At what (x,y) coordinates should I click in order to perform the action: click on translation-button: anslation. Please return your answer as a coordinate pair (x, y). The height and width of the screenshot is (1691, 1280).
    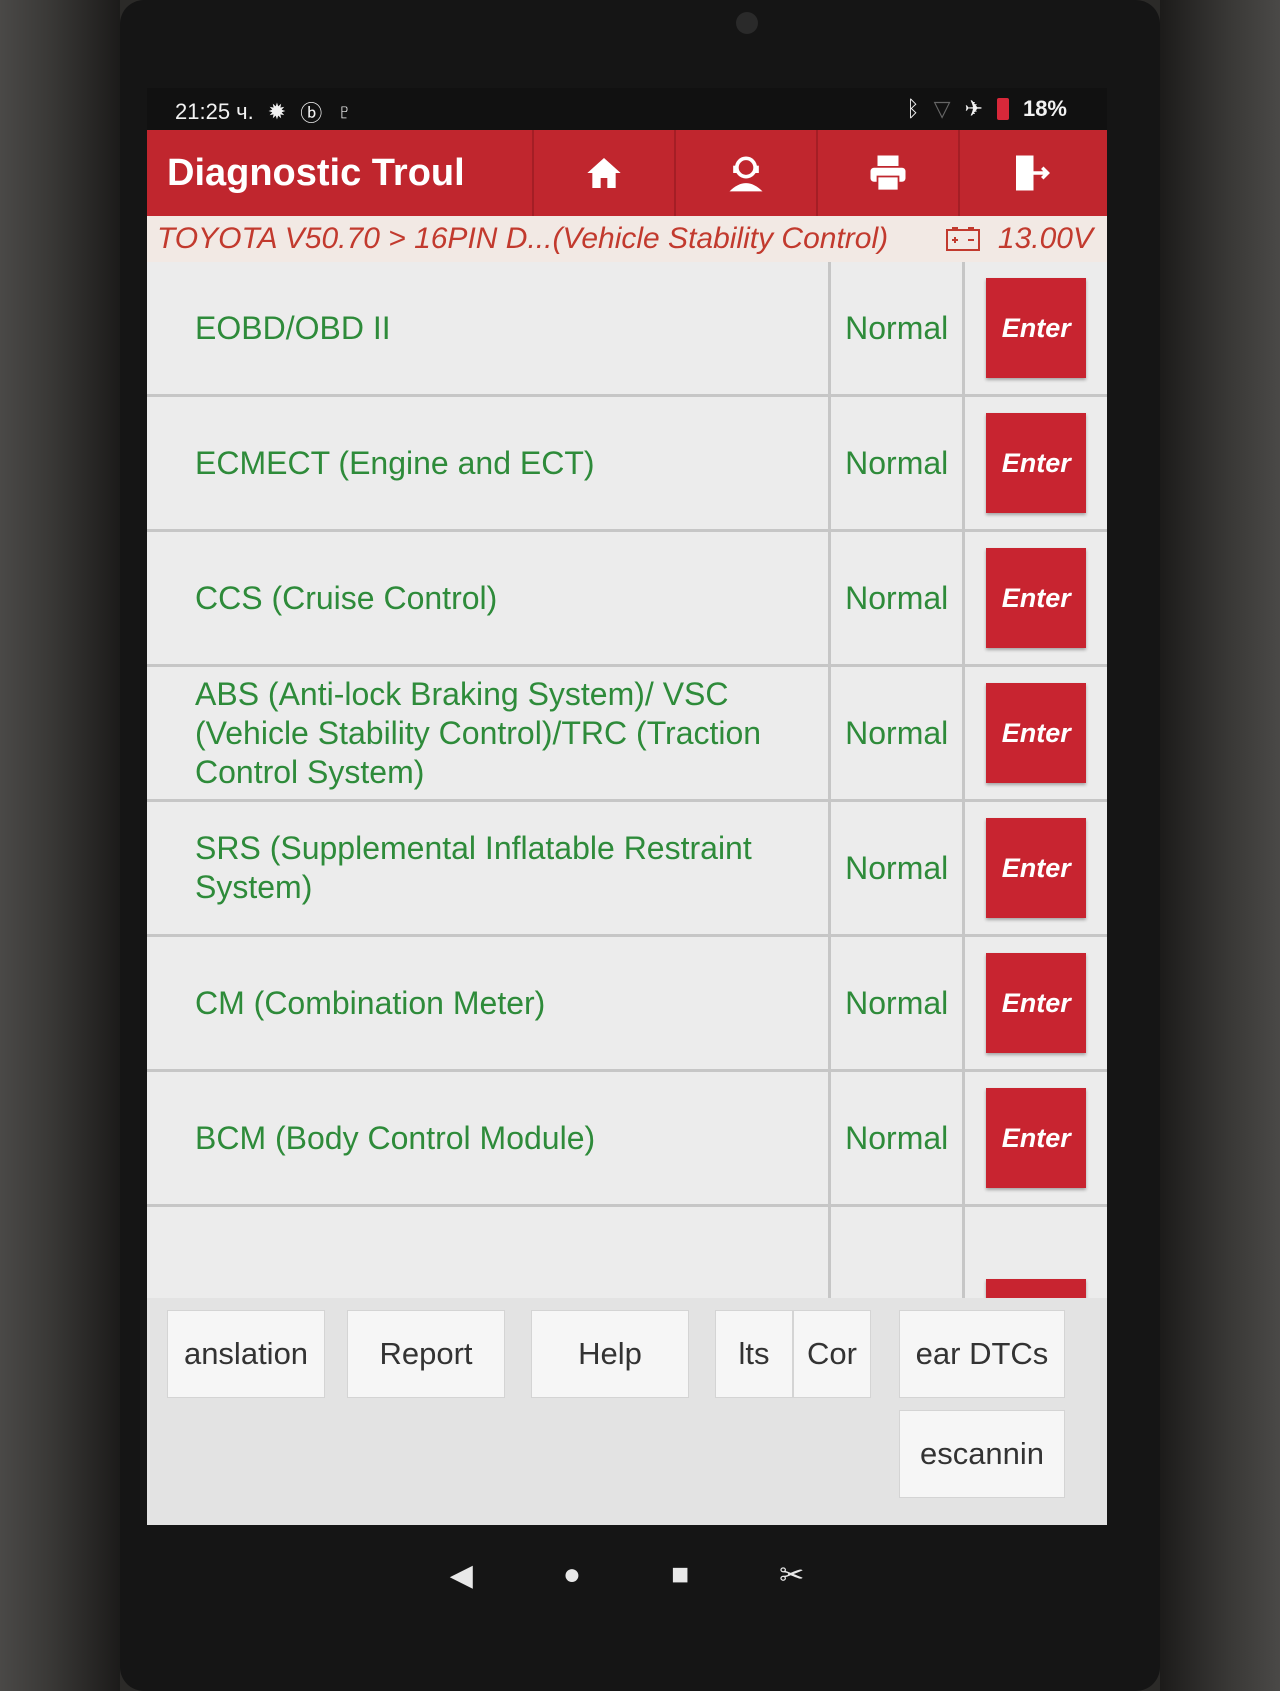
    Looking at the image, I should click on (246, 1354).